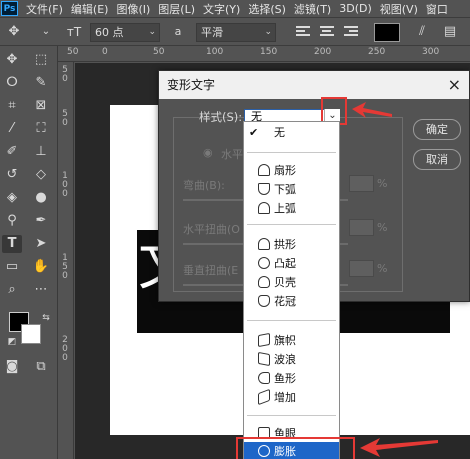  What do you see at coordinates (264, 244) in the screenshot?
I see `arch-icon` at bounding box center [264, 244].